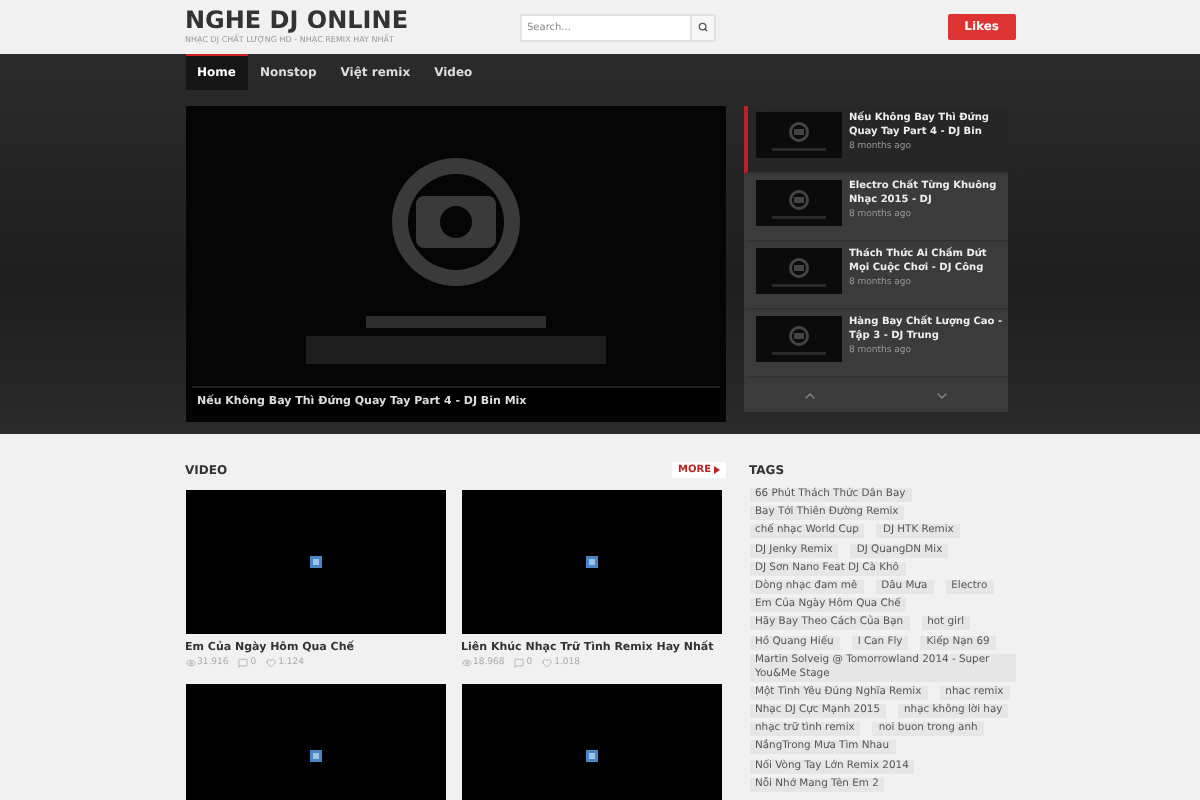 This screenshot has height=800, width=1200. I want to click on search-icon, so click(702, 27).